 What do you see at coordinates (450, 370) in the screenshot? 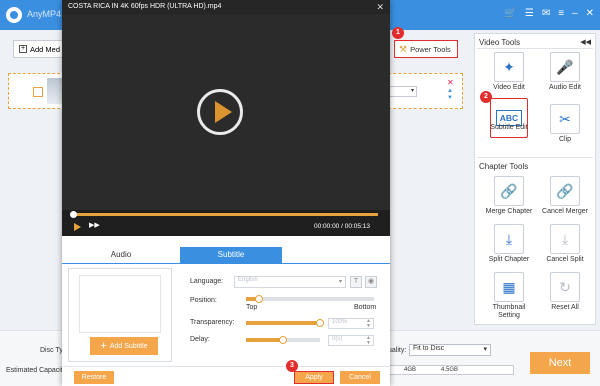
I see `capacity-mark-4-5gb: 4.5GB` at bounding box center [450, 370].